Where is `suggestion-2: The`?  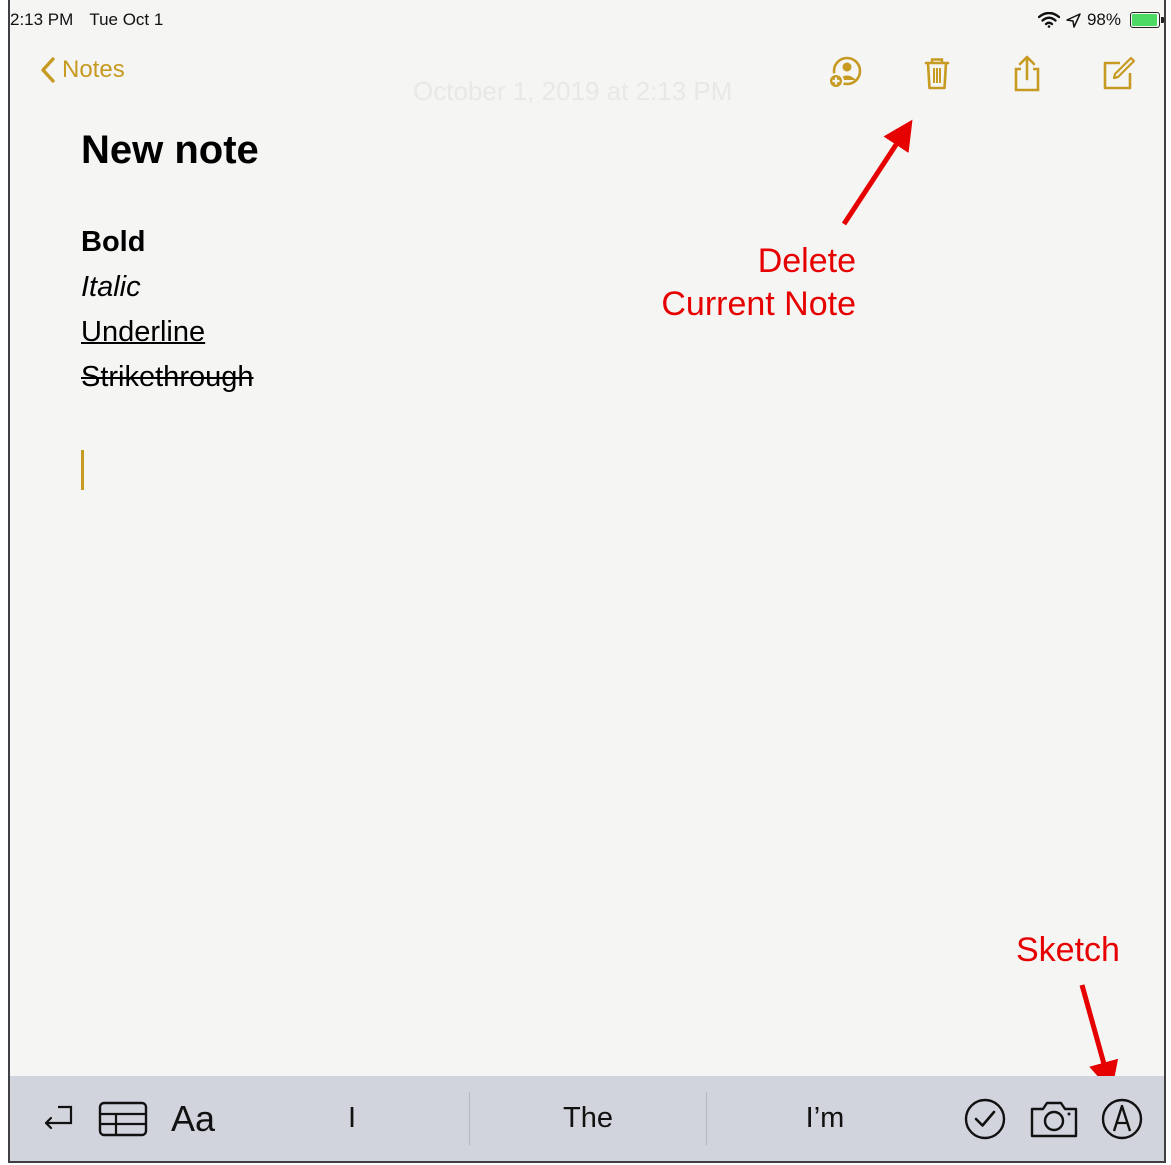
suggestion-2: The is located at coordinates (588, 1118).